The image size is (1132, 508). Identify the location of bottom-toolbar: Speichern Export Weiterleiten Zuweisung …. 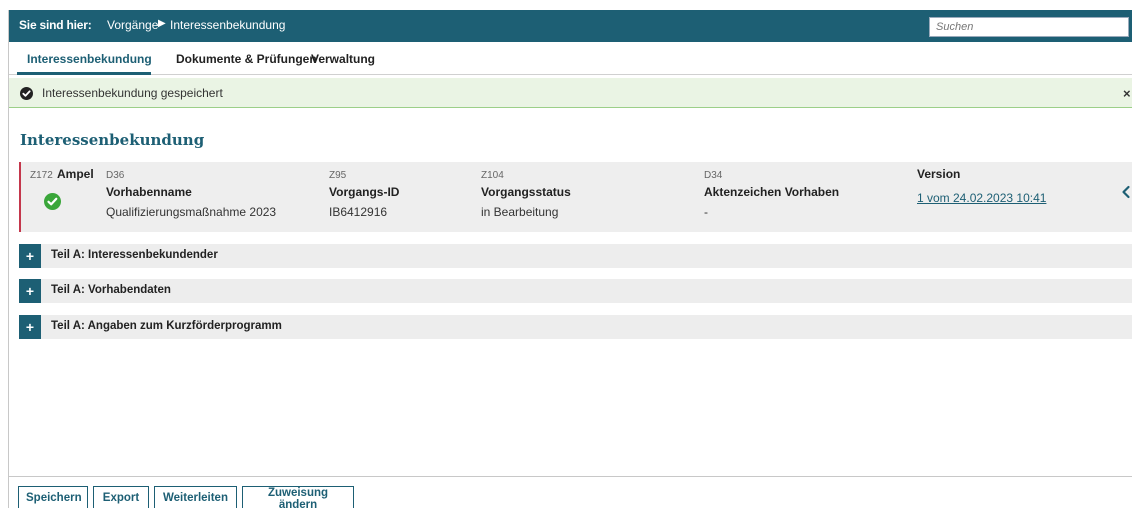
(570, 492).